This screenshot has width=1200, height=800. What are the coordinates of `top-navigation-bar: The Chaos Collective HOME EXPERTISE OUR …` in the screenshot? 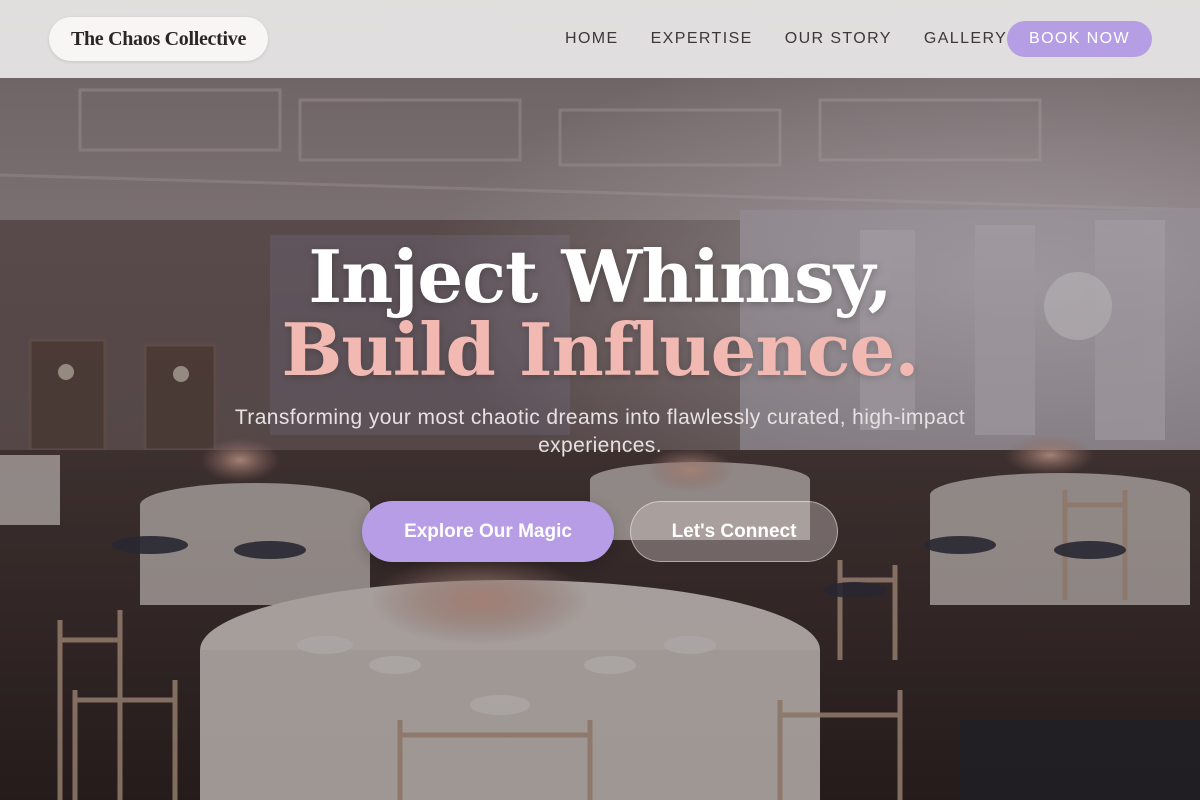 It's located at (600, 39).